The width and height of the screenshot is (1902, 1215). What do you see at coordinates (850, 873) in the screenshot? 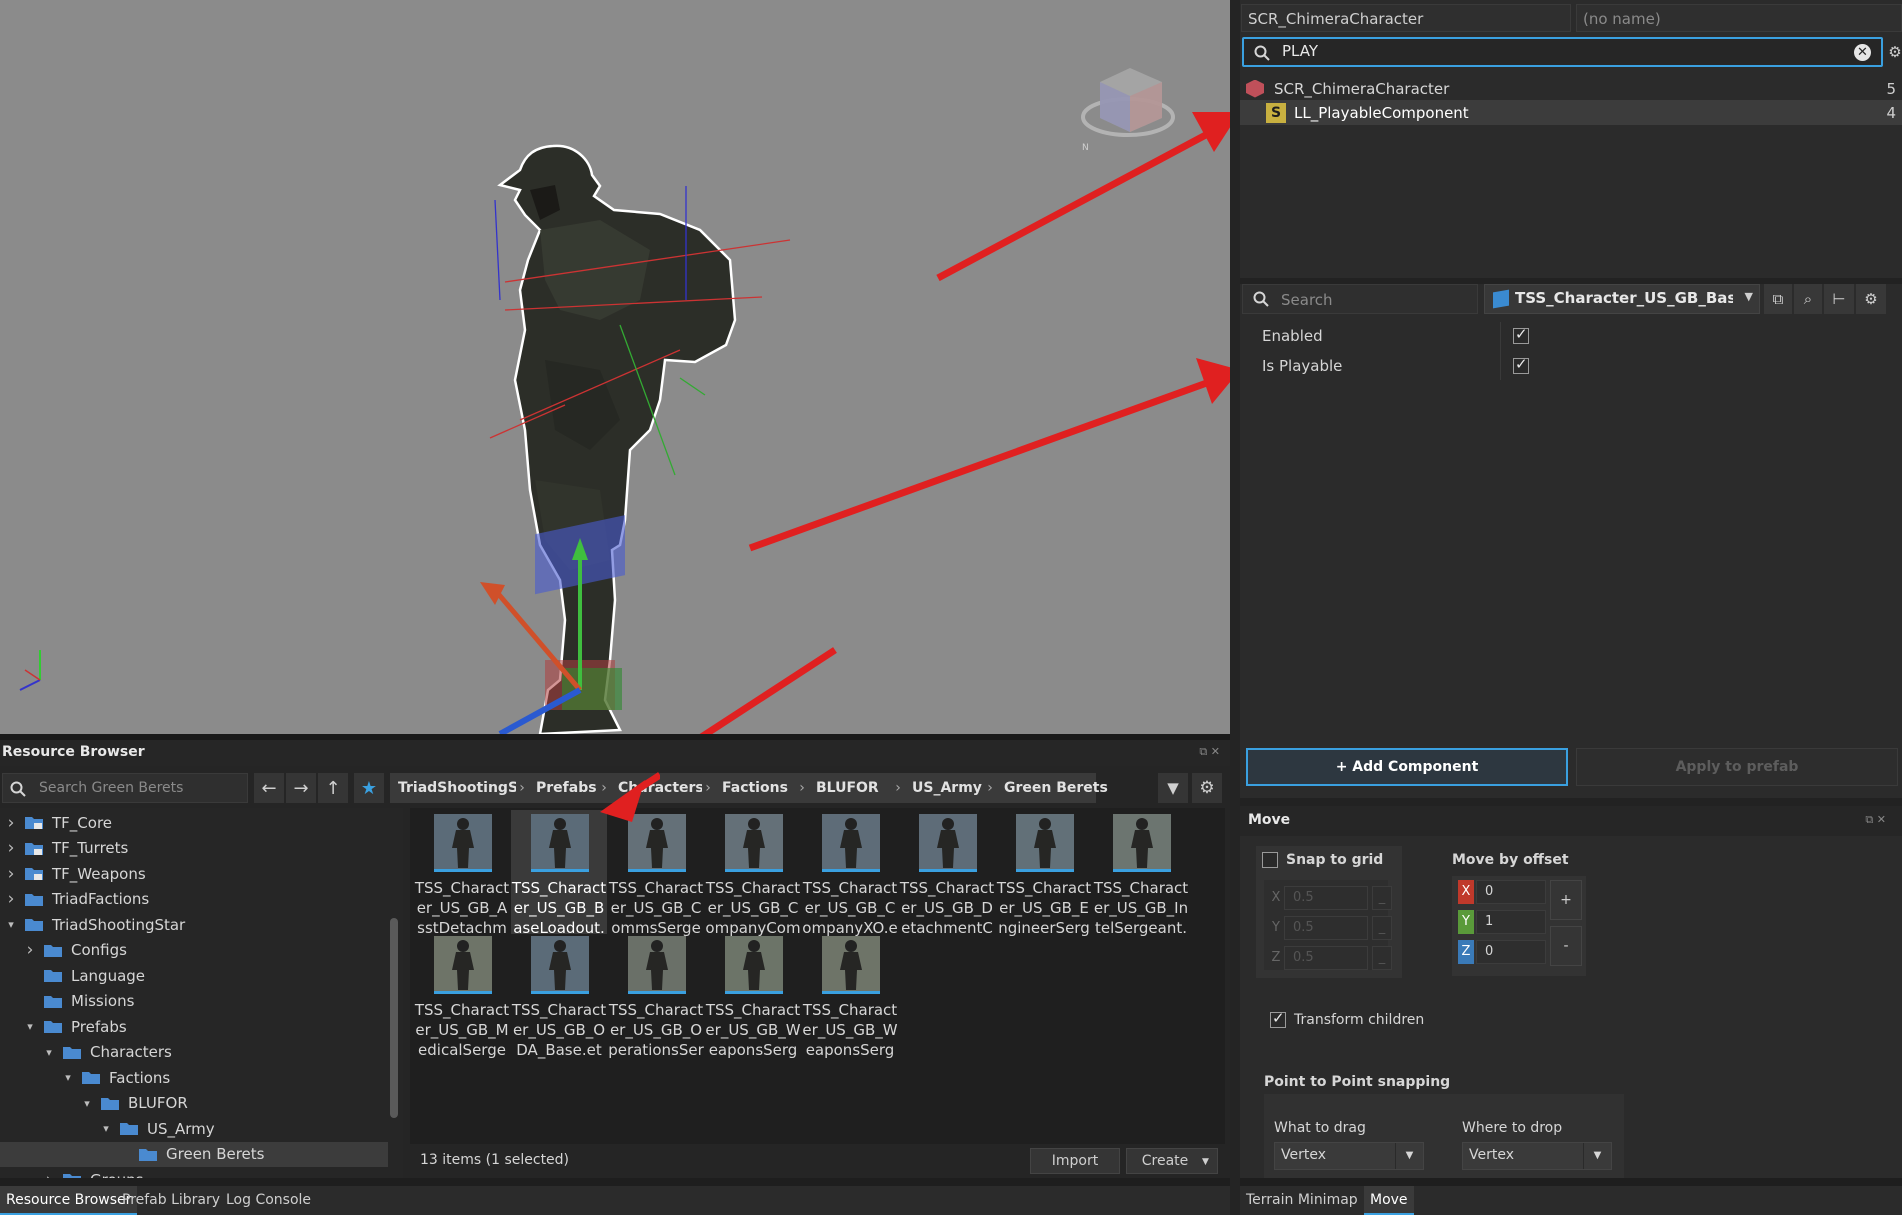
I see `resource-item: TSS_Character_US_GB_CompanyXO.e` at bounding box center [850, 873].